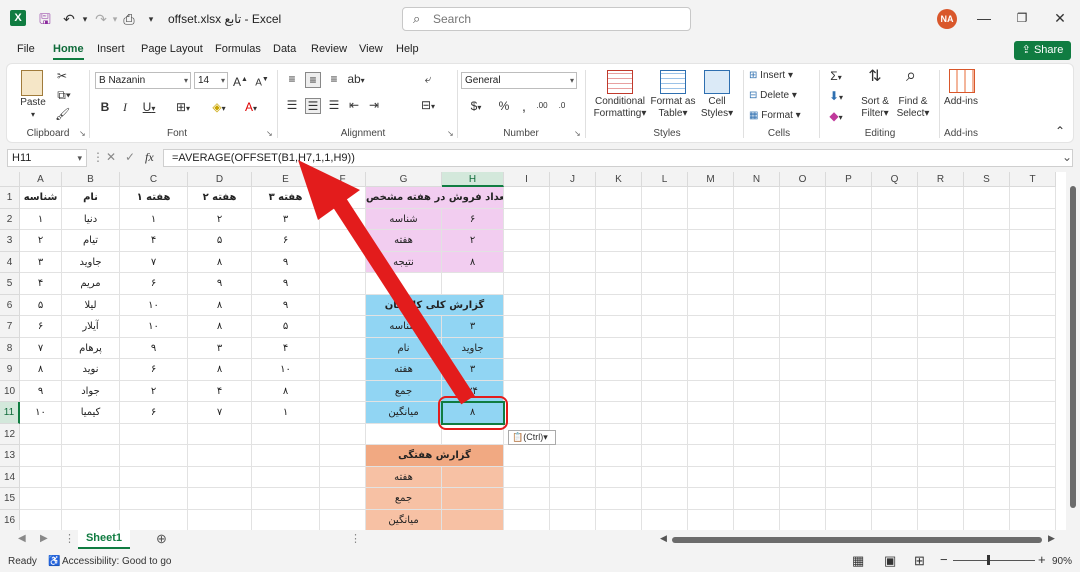  What do you see at coordinates (371, 49) in the screenshot?
I see `tab-view: View` at bounding box center [371, 49].